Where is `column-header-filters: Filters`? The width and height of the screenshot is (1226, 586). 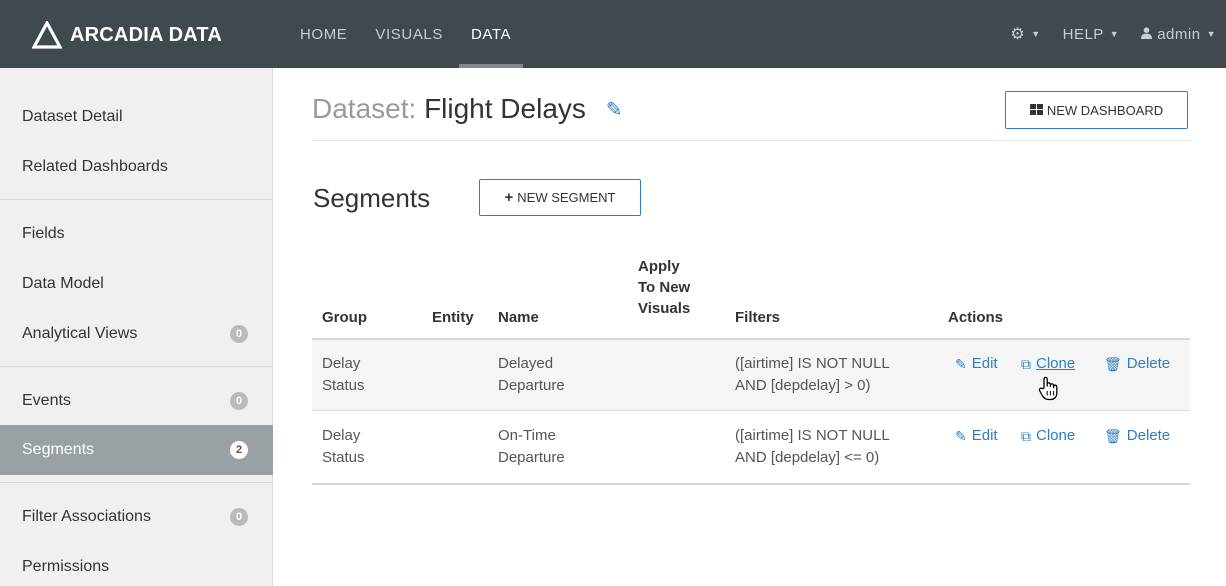 column-header-filters: Filters is located at coordinates (757, 317).